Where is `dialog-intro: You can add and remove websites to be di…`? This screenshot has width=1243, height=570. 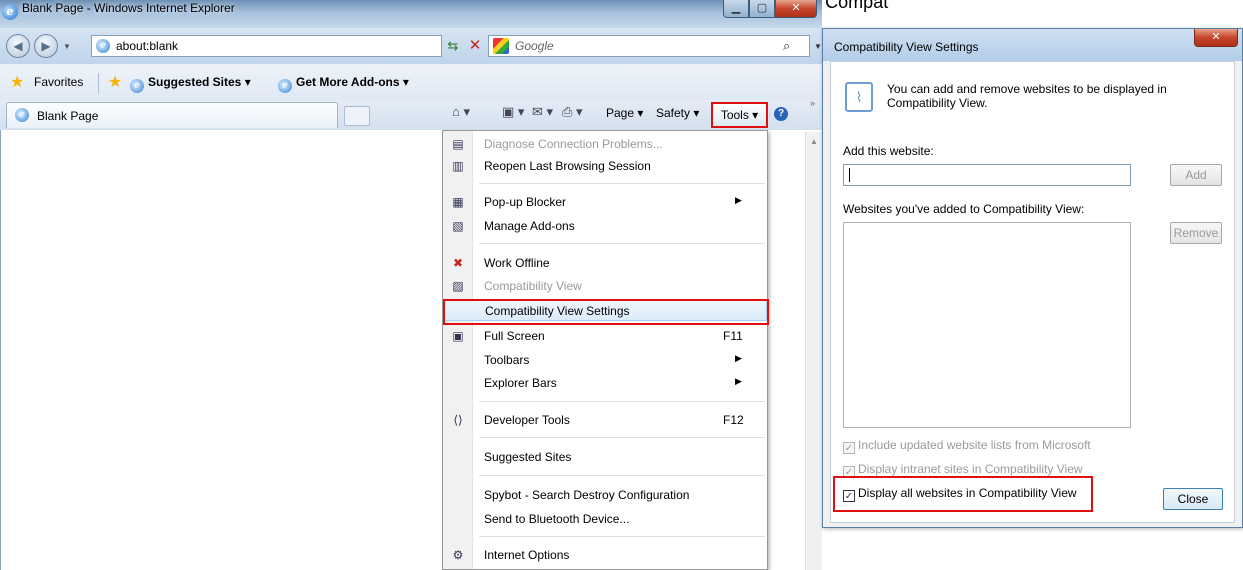 dialog-intro: You can add and remove websites to be di… is located at coordinates (1027, 96).